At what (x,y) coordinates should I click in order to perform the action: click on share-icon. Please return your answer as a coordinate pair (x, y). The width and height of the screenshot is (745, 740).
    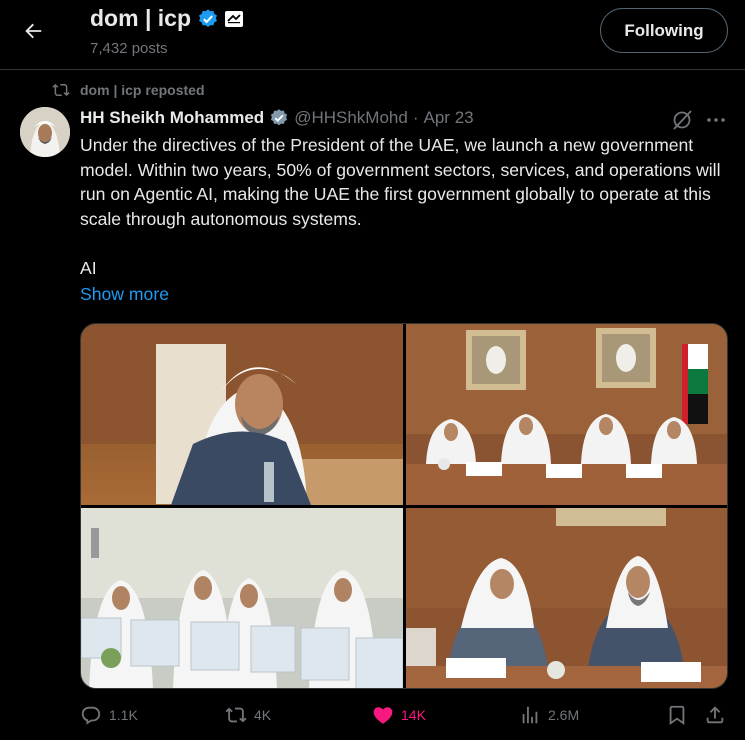
    Looking at the image, I should click on (715, 715).